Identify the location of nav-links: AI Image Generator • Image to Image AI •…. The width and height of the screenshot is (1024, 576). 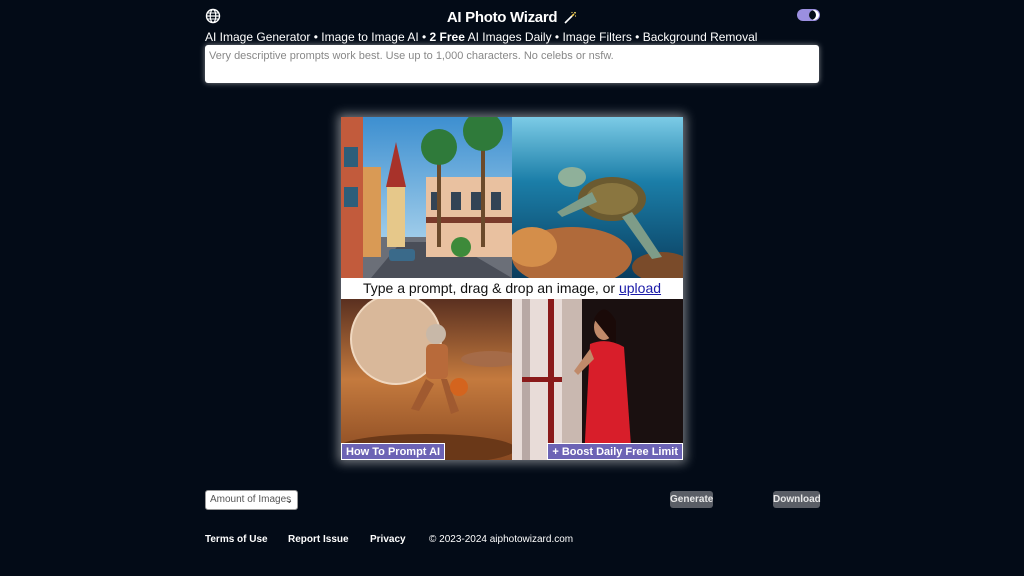
(481, 37).